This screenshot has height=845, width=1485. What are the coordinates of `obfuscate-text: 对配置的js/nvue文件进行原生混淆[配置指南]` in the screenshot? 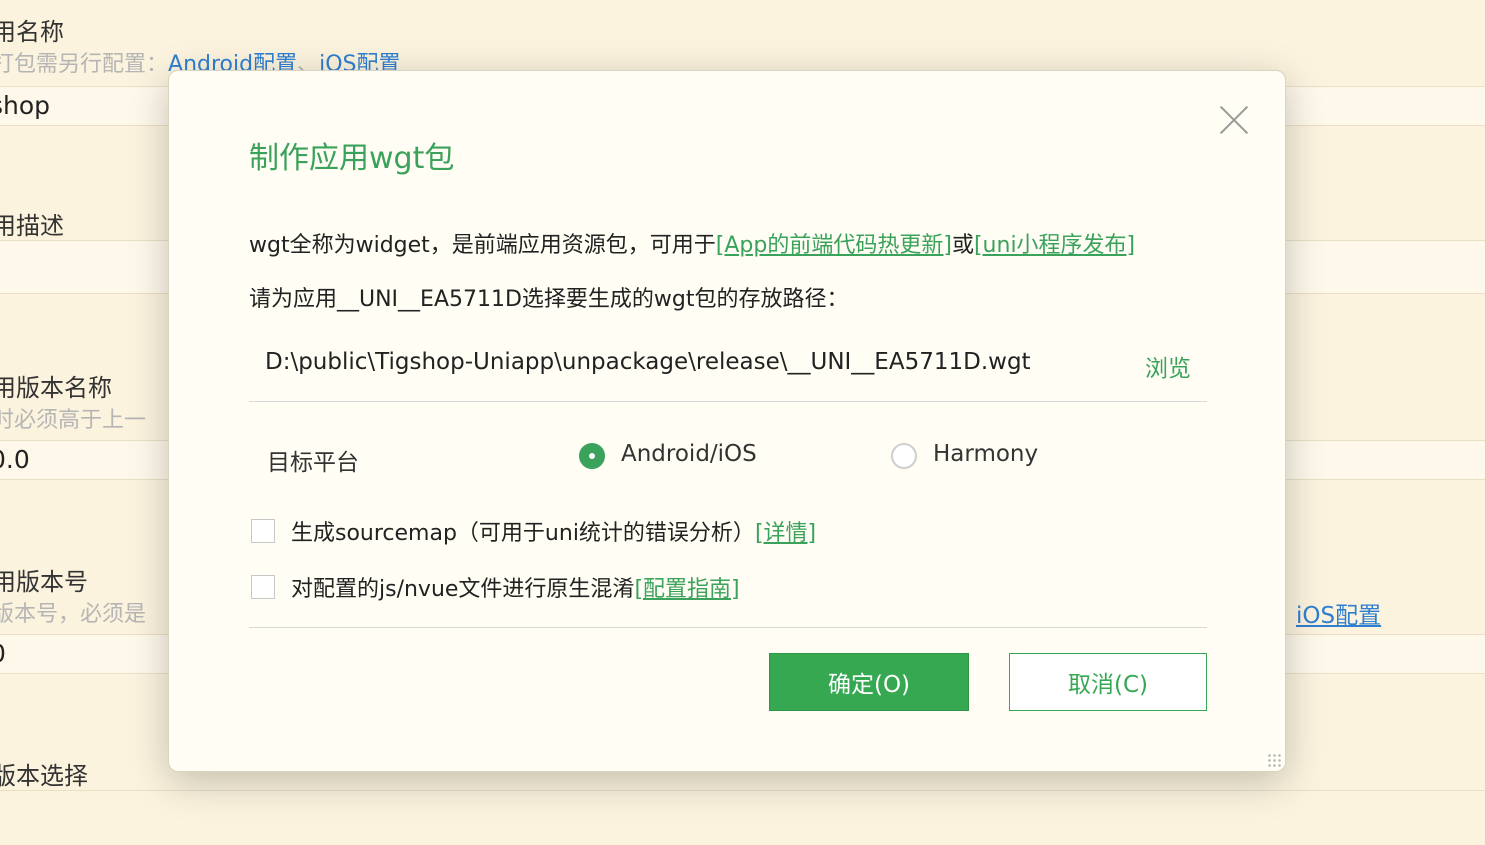 It's located at (515, 587).